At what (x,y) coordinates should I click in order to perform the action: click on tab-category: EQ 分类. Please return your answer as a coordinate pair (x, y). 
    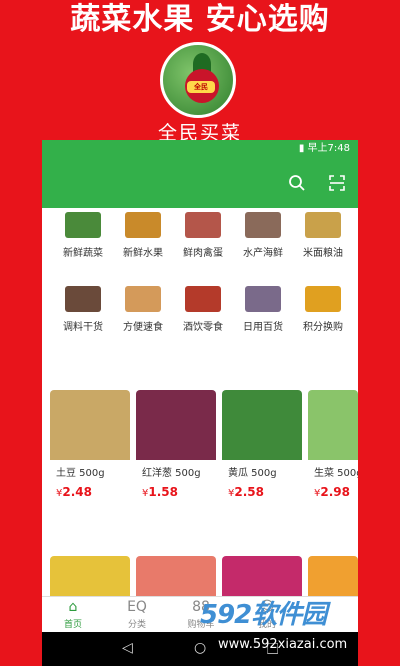
    Looking at the image, I should click on (137, 613).